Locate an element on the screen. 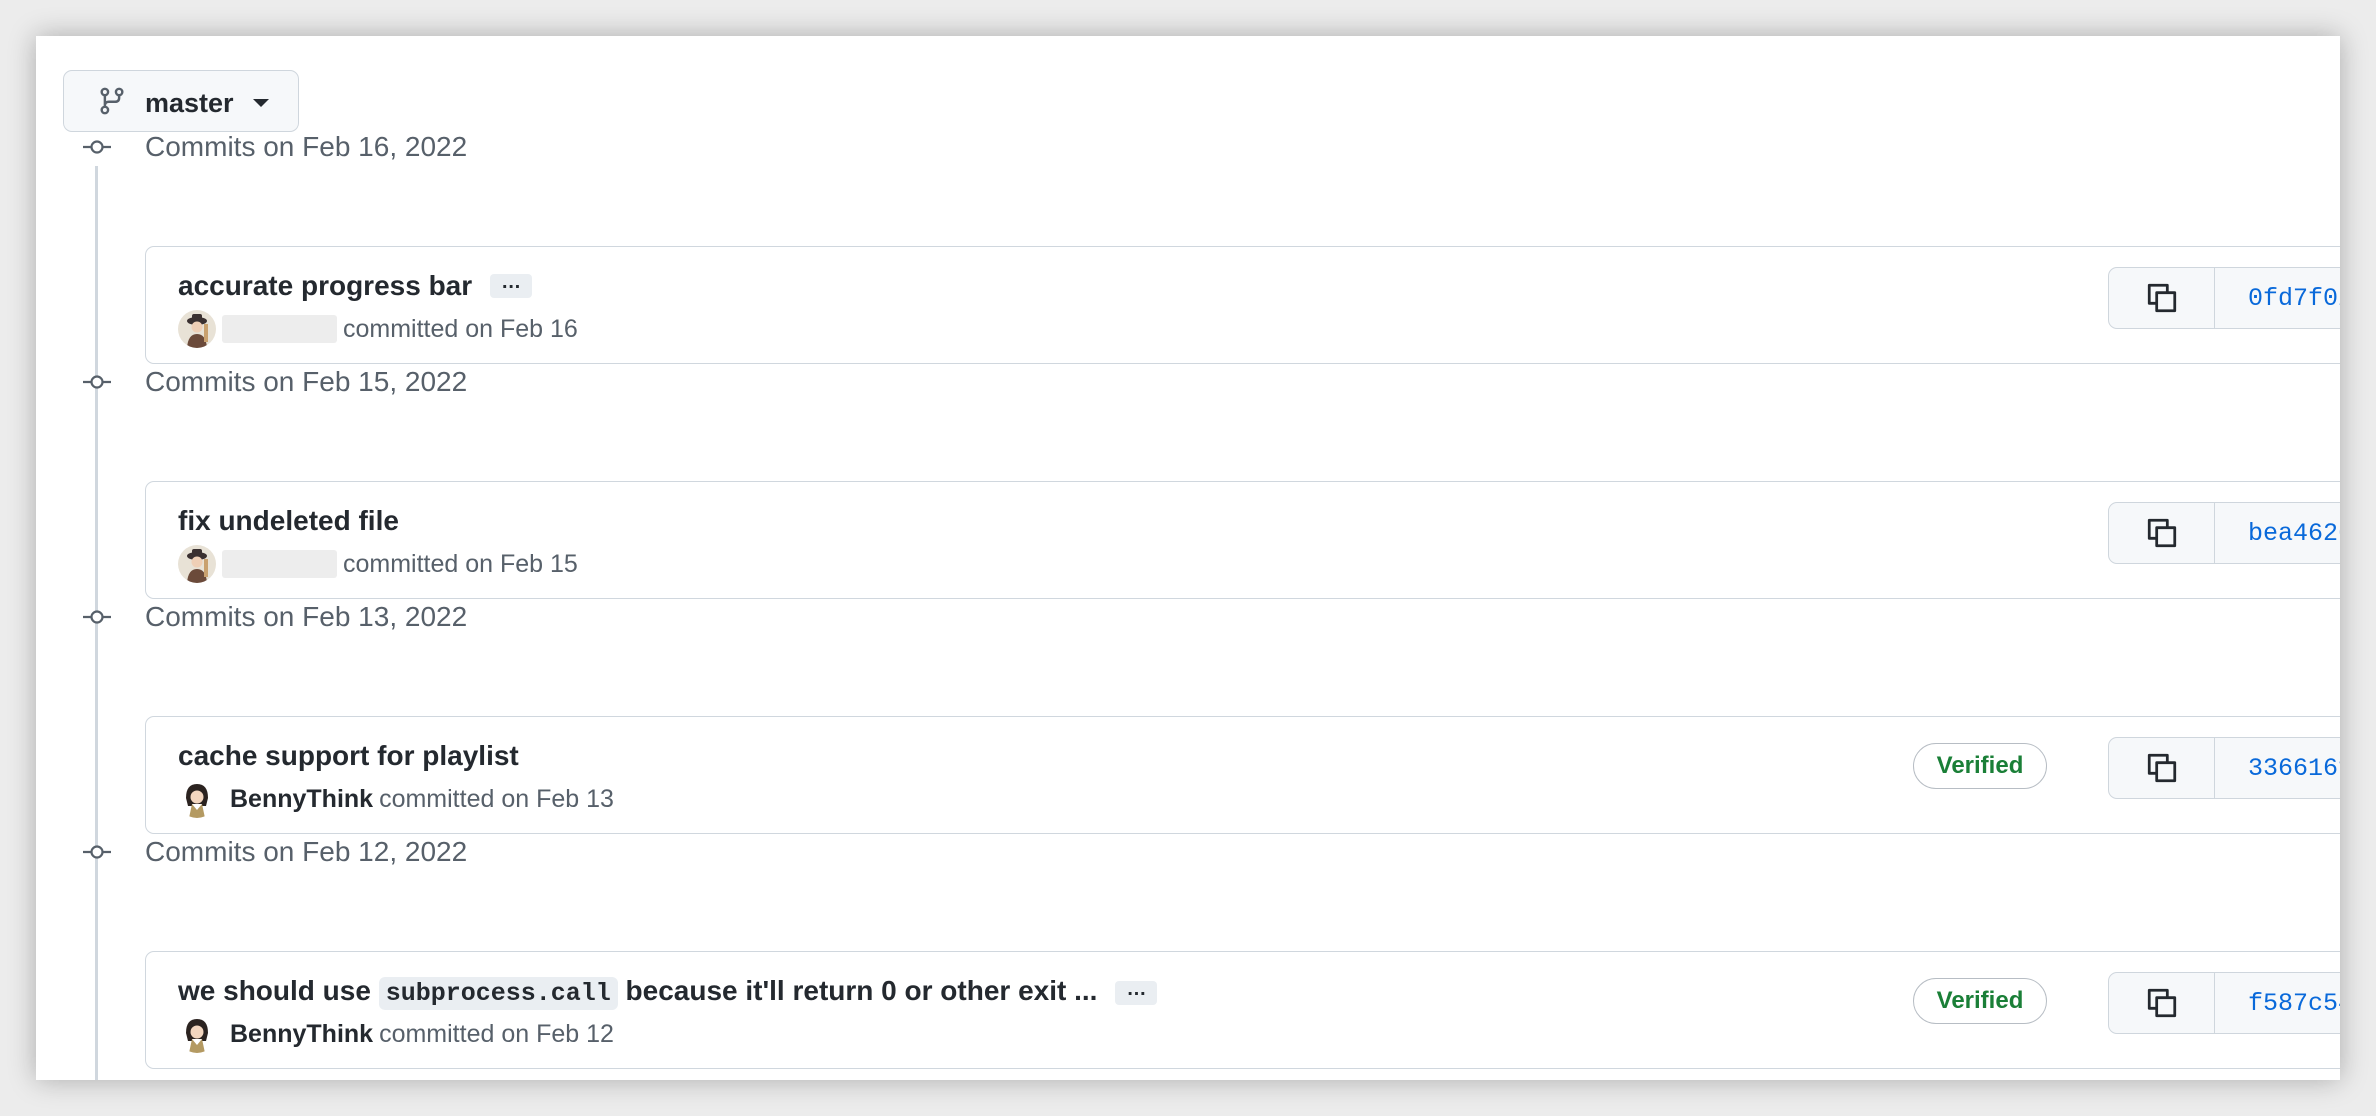  branch-selector-button: master is located at coordinates (181, 101).